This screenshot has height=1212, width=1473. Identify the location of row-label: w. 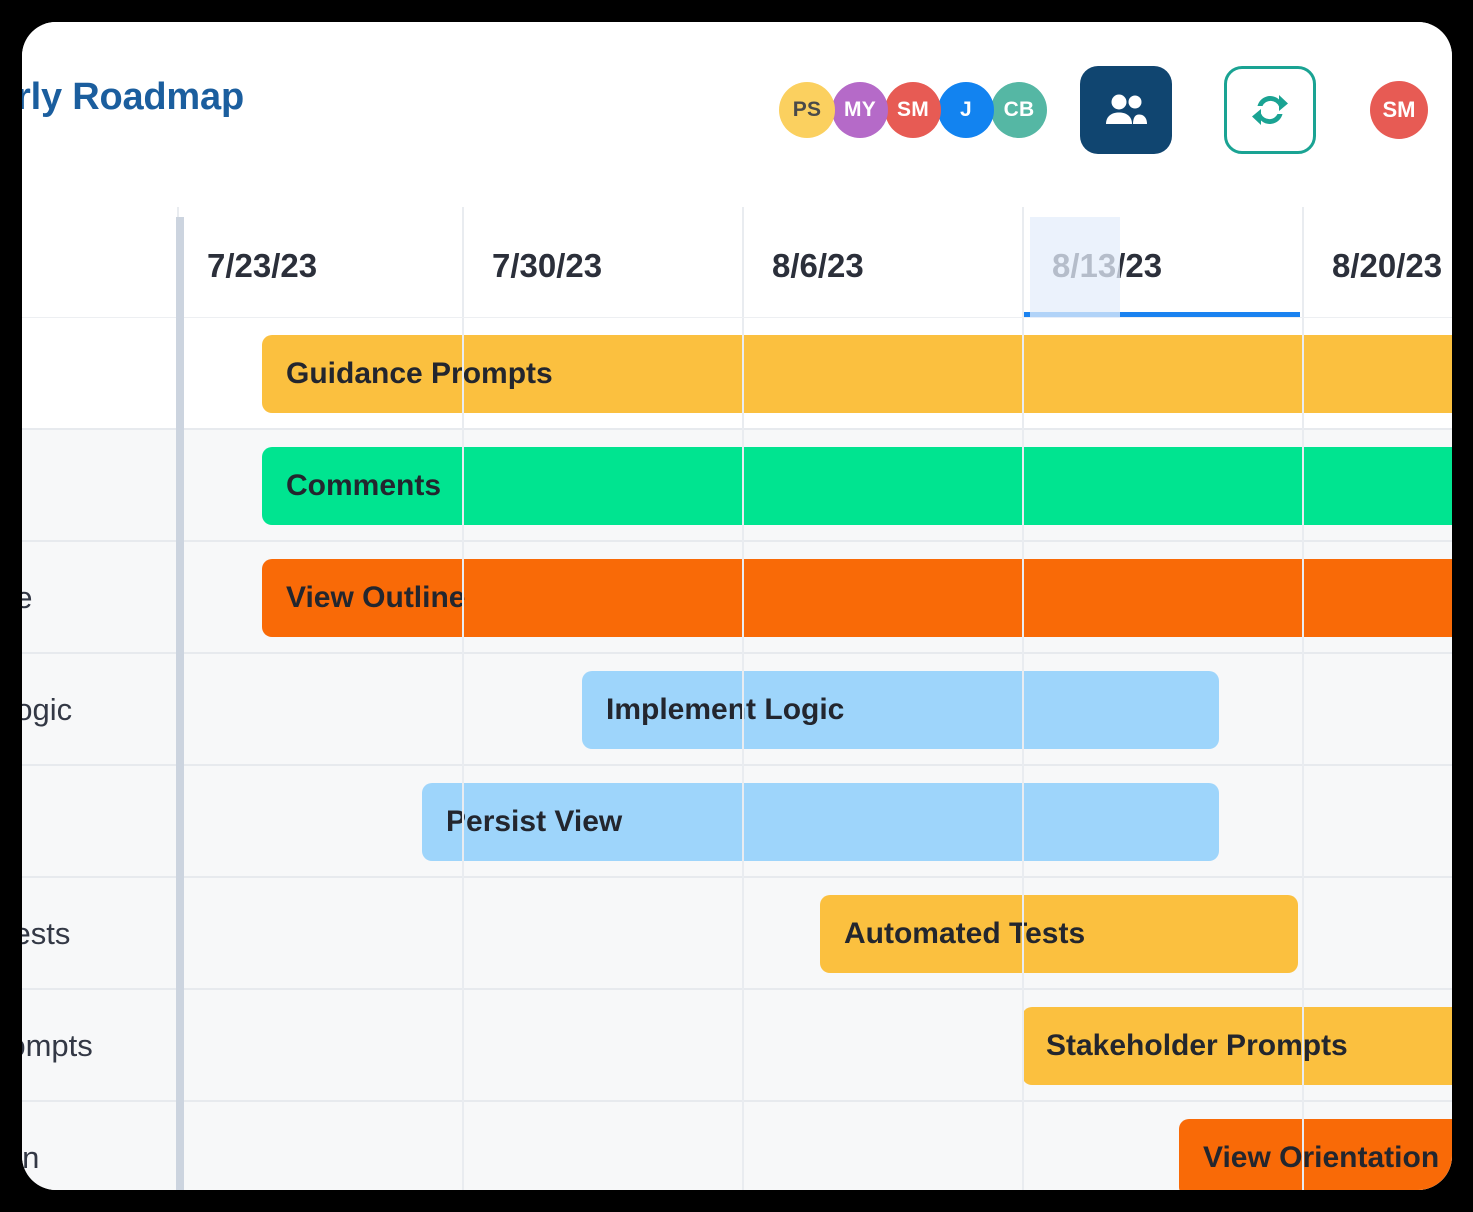
(85, 822).